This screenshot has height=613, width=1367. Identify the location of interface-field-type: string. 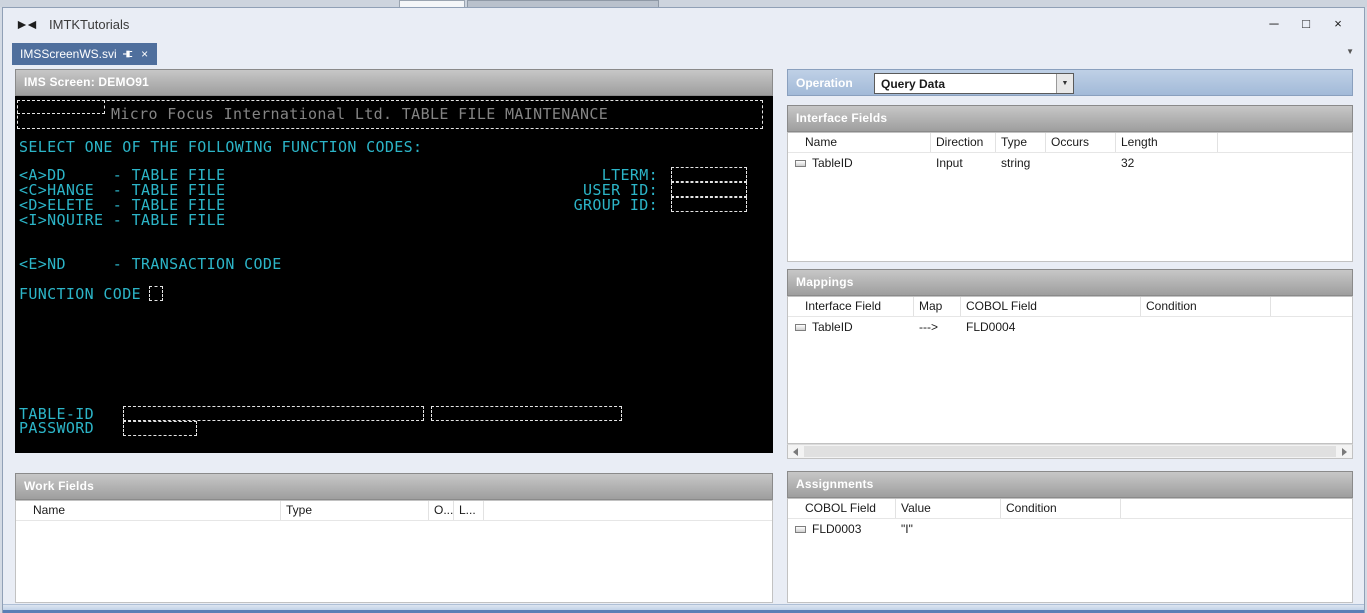
(1016, 163).